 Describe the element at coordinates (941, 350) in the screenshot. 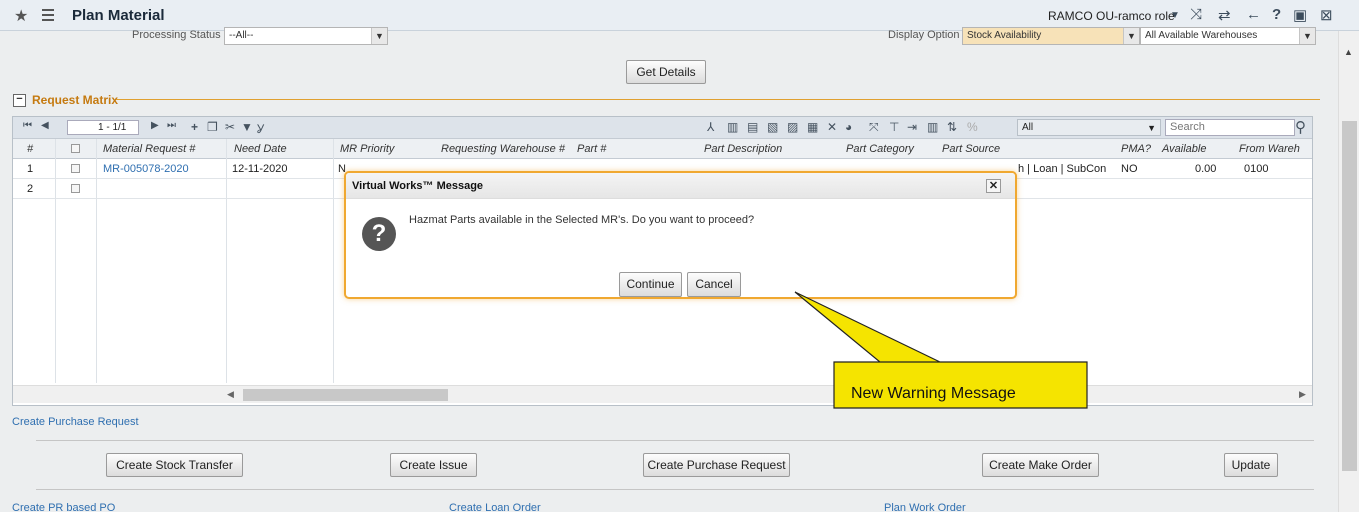

I see `callout-pointer` at that location.